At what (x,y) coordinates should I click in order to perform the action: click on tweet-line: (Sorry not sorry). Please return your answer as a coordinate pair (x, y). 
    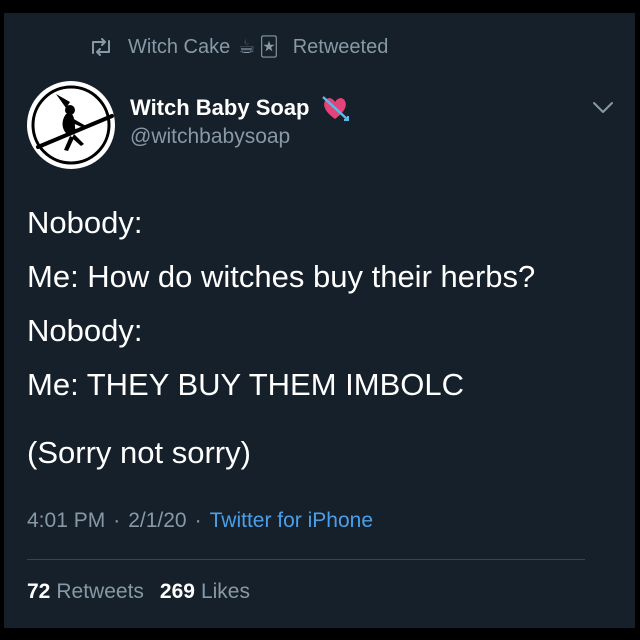
    Looking at the image, I should click on (139, 452).